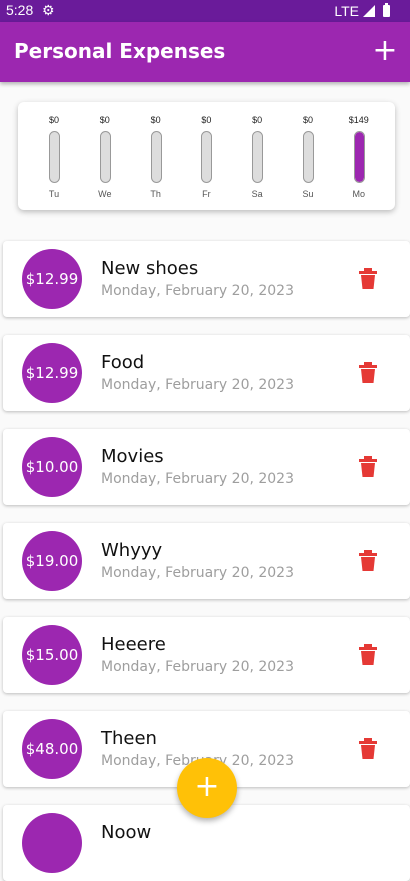 Image resolution: width=410 pixels, height=881 pixels. What do you see at coordinates (385, 51) in the screenshot?
I see `add-expense-button: +` at bounding box center [385, 51].